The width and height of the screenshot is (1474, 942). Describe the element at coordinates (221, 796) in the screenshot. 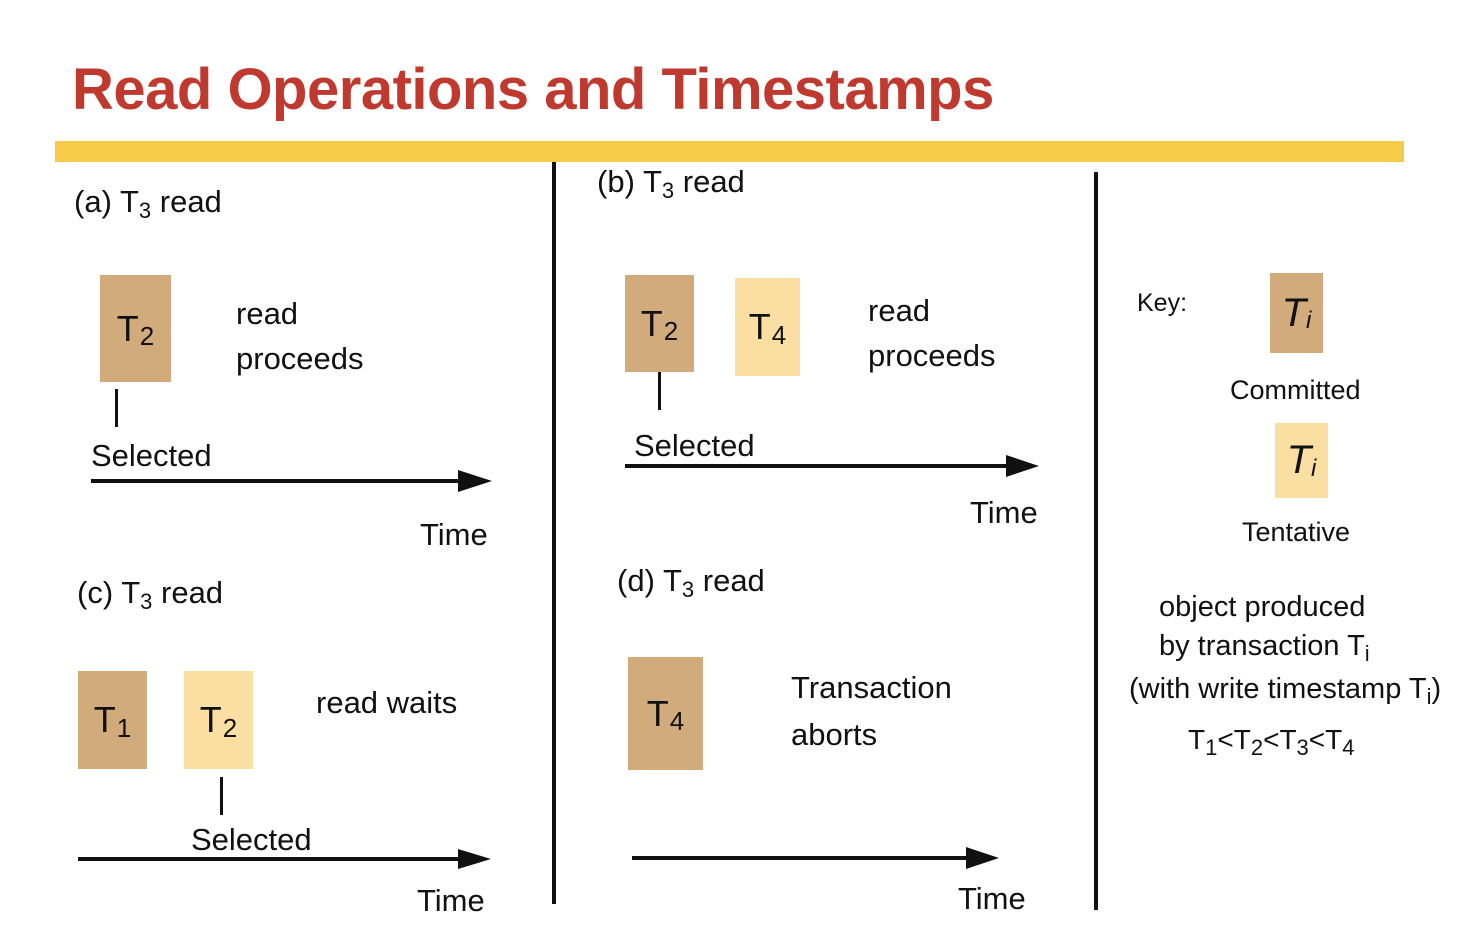

I see `panel-c-selected-tick` at that location.